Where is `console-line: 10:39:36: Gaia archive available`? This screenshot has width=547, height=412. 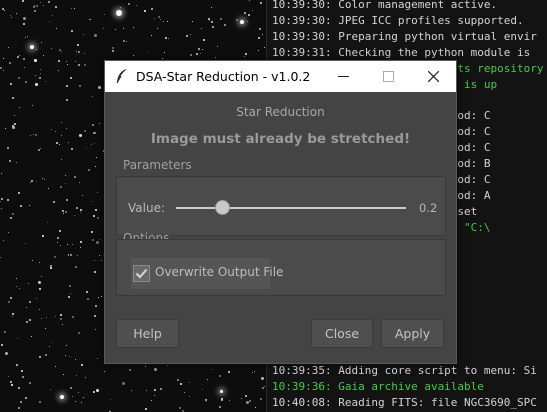
console-line: 10:39:36: Gaia archive available is located at coordinates (378, 386).